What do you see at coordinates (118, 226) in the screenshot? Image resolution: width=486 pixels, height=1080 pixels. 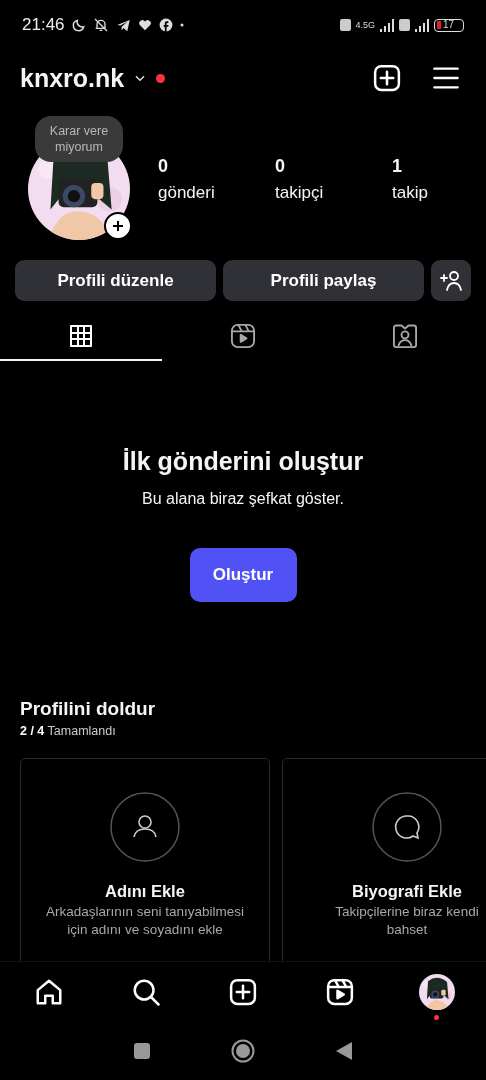 I see `add-story-icon` at bounding box center [118, 226].